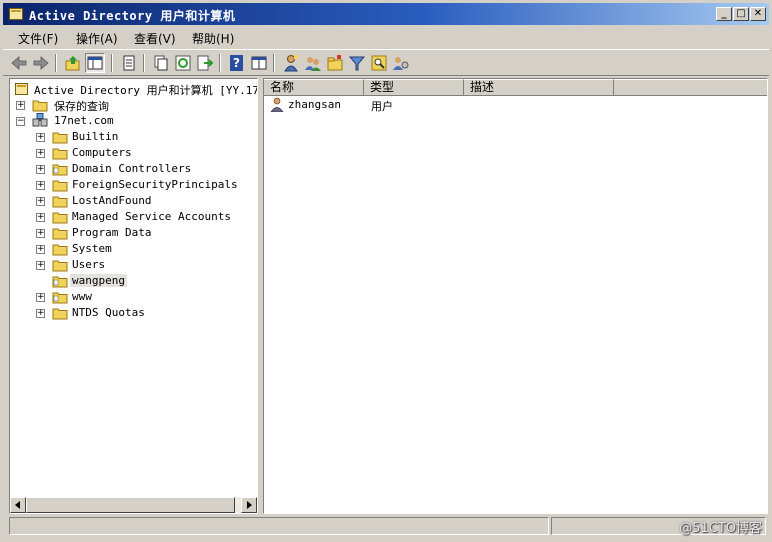 This screenshot has height=542, width=772. Describe the element at coordinates (82, 296) in the screenshot. I see `tree-item-label: www` at that location.